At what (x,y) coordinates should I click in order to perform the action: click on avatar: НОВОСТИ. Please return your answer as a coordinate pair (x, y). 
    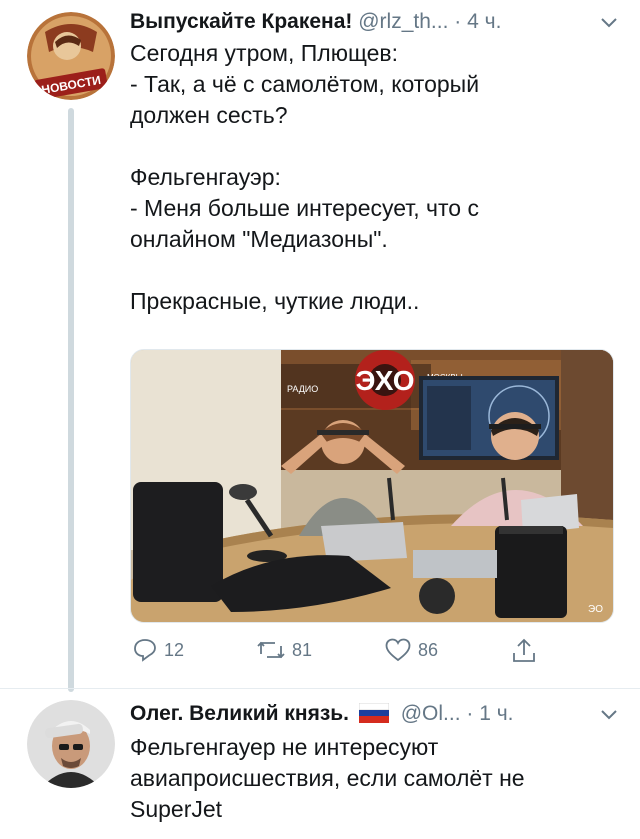
    Looking at the image, I should click on (71, 56).